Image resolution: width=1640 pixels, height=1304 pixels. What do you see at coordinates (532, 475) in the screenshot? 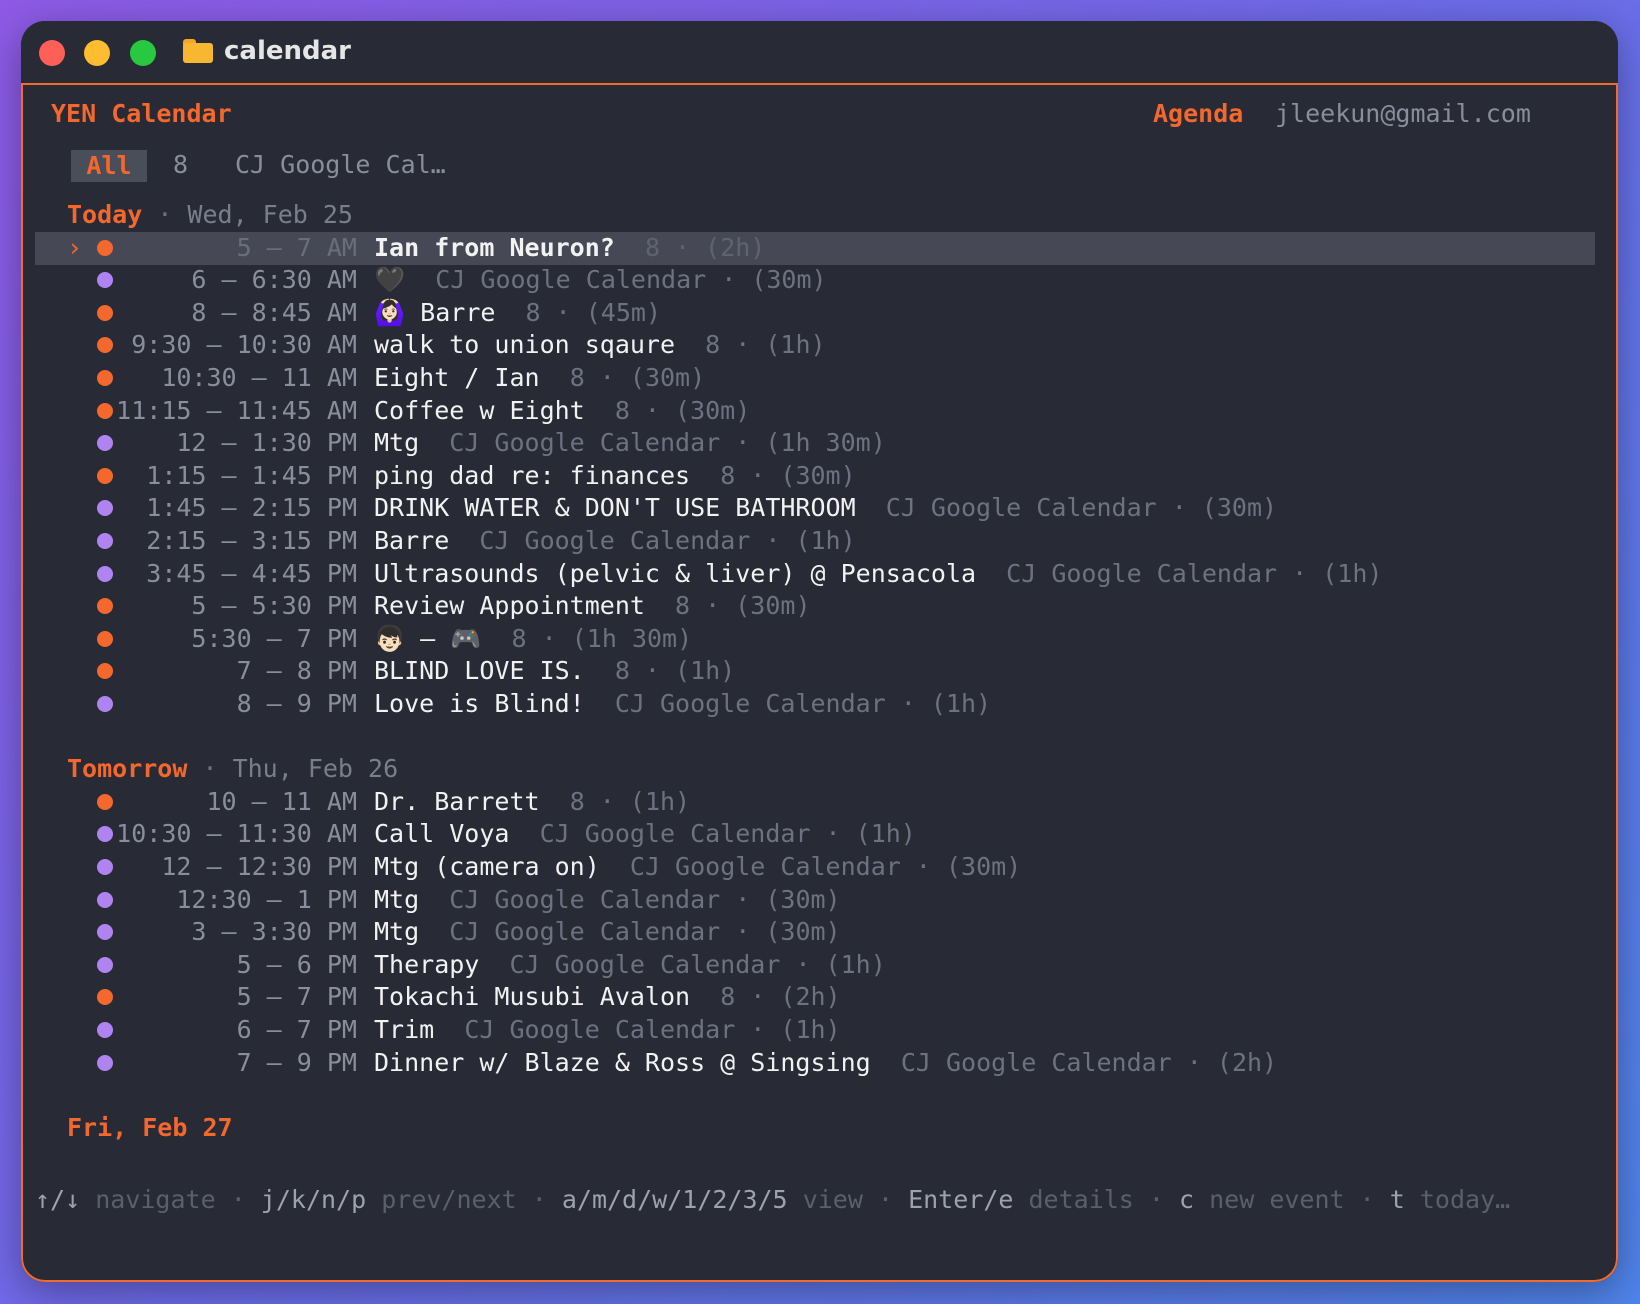
I see `event-title: ping dad re: finances` at bounding box center [532, 475].